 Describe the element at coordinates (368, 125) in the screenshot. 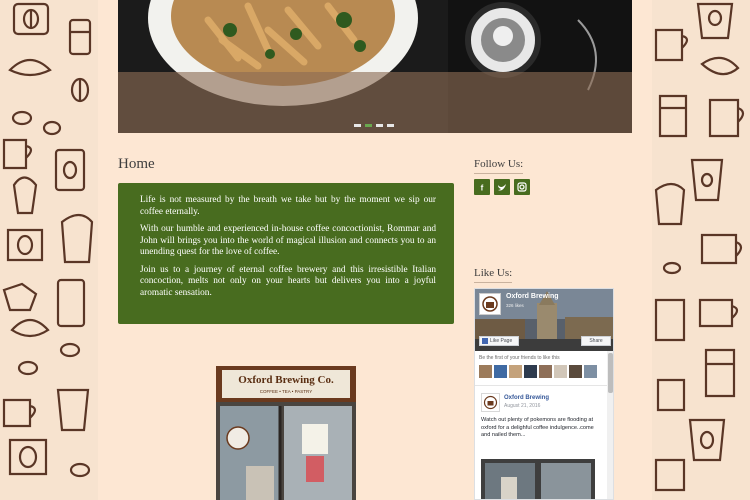

I see `slider-dot-active` at that location.